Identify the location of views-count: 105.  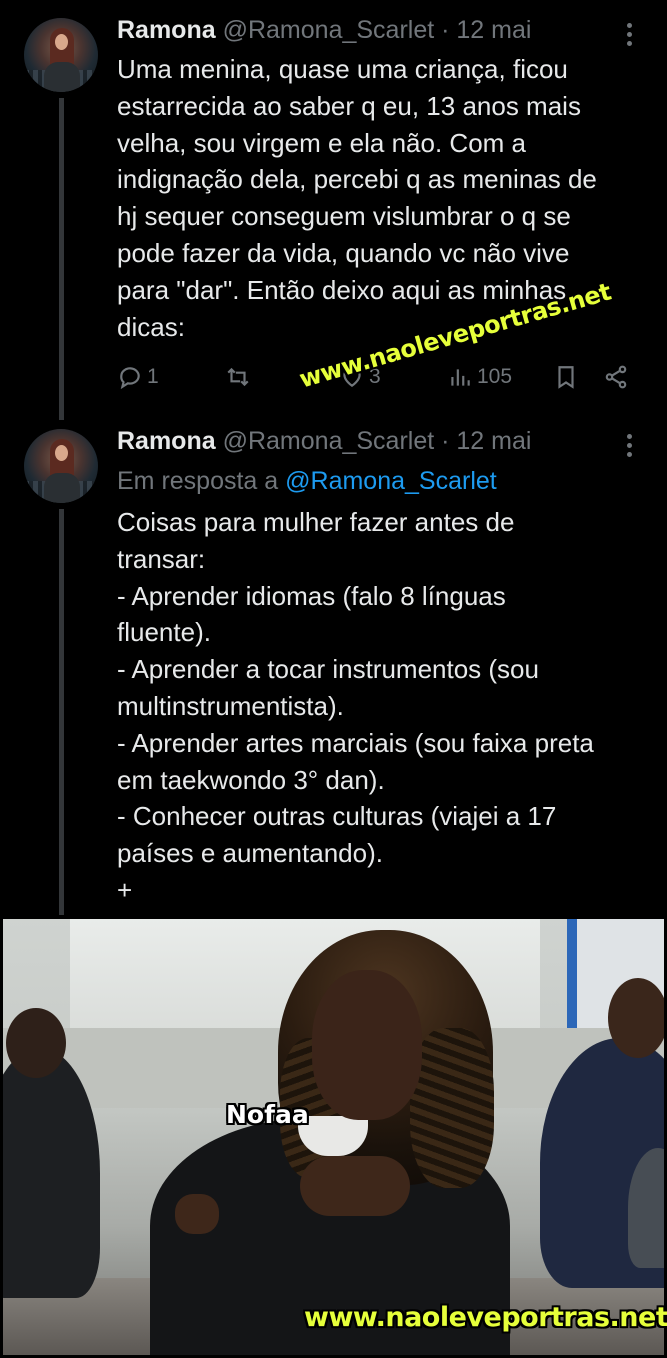
(495, 376).